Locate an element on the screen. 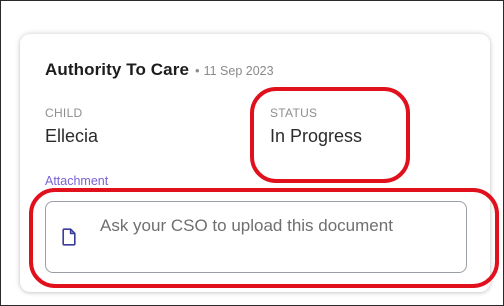 The image size is (504, 306). card-title: Authority To Care is located at coordinates (117, 69).